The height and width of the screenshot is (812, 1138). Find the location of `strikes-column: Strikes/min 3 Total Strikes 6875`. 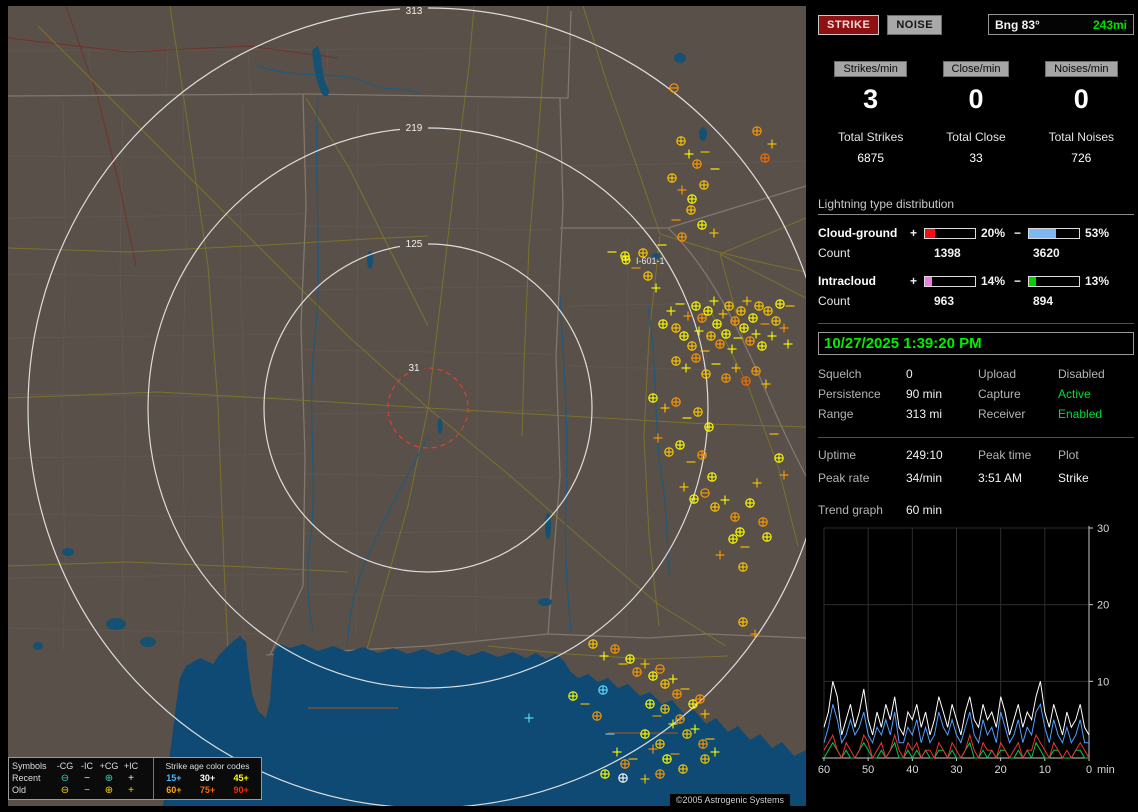

strikes-column: Strikes/min 3 Total Strikes 6875 is located at coordinates (870, 113).